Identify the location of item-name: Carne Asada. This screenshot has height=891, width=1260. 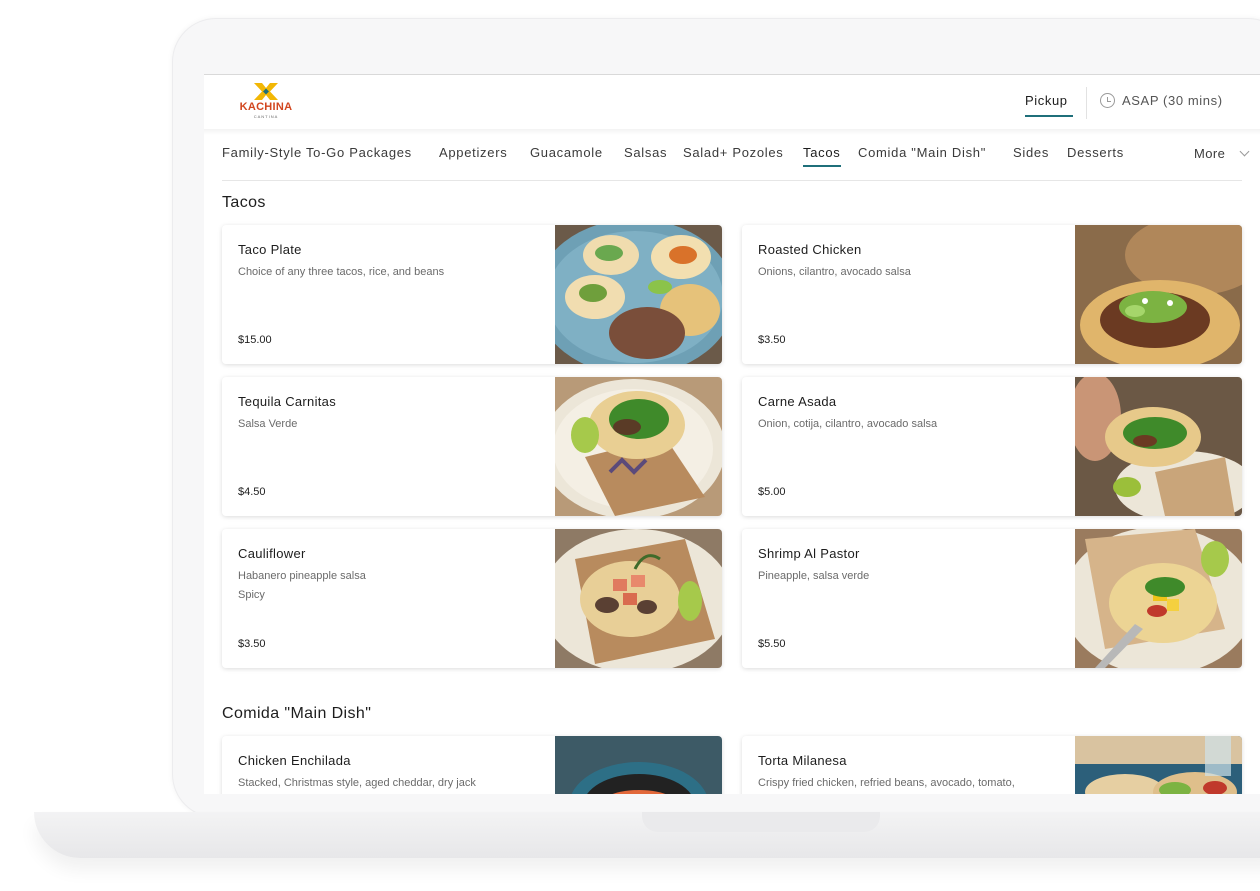
(797, 401).